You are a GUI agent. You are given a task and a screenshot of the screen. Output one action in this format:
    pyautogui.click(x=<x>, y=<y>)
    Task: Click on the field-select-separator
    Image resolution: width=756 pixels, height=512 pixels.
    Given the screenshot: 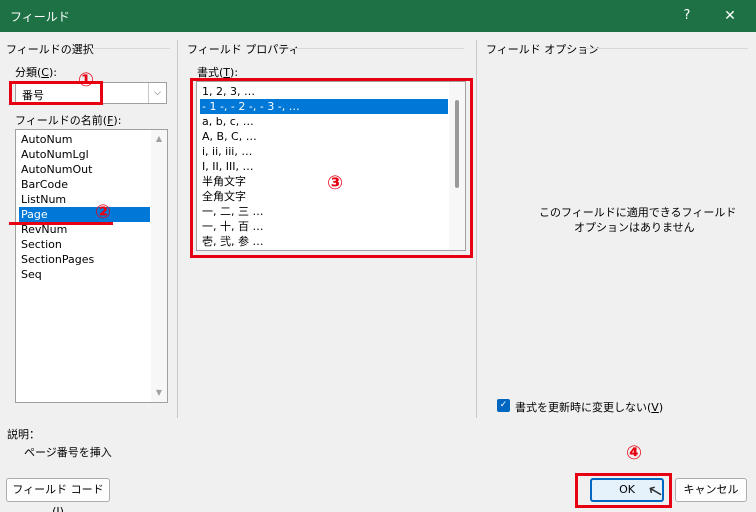 What is the action you would take?
    pyautogui.click(x=130, y=48)
    